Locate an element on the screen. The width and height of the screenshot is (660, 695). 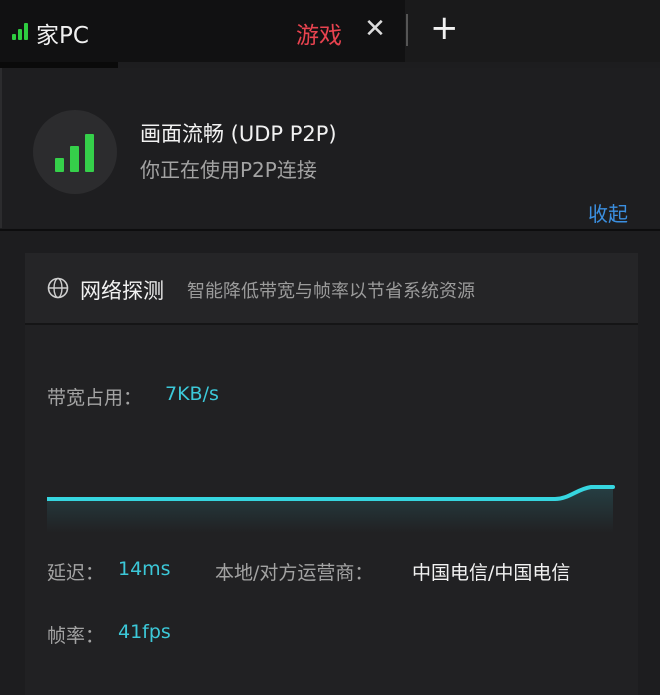
tab-bar: 家PC 游戏 ✕ + is located at coordinates (330, 31).